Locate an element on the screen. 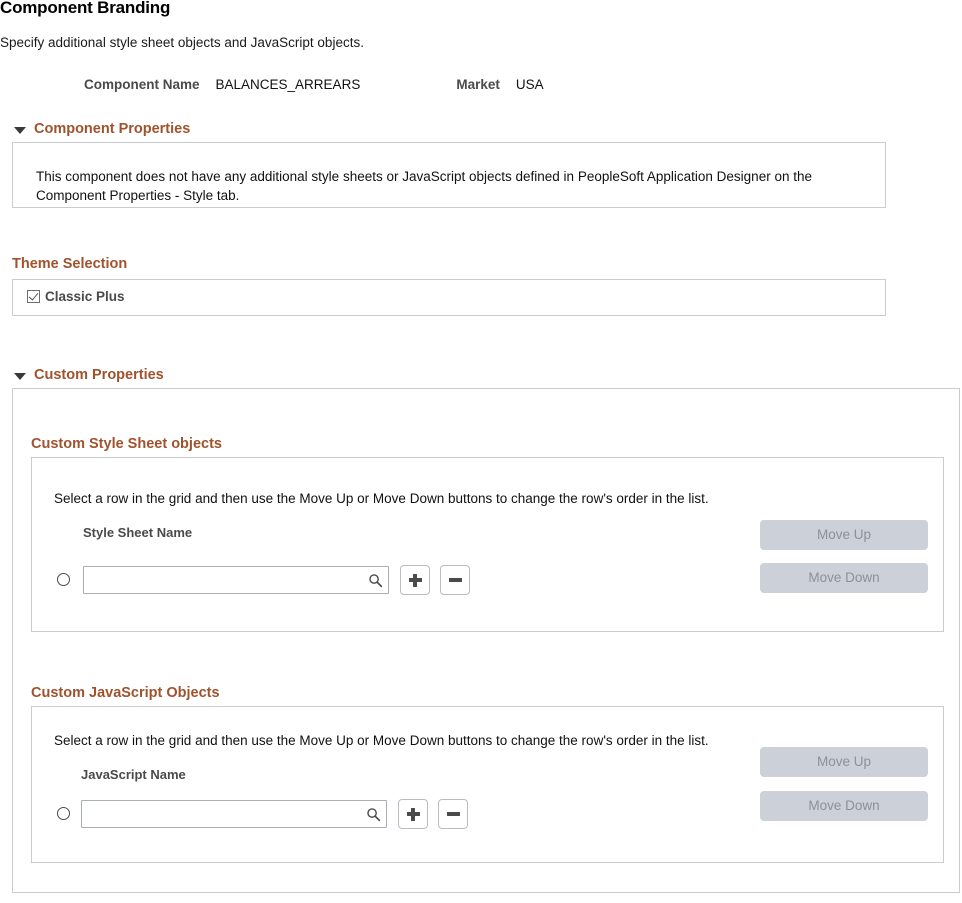 The image size is (962, 903). theme-selection-heading: Theme Selection is located at coordinates (70, 264).